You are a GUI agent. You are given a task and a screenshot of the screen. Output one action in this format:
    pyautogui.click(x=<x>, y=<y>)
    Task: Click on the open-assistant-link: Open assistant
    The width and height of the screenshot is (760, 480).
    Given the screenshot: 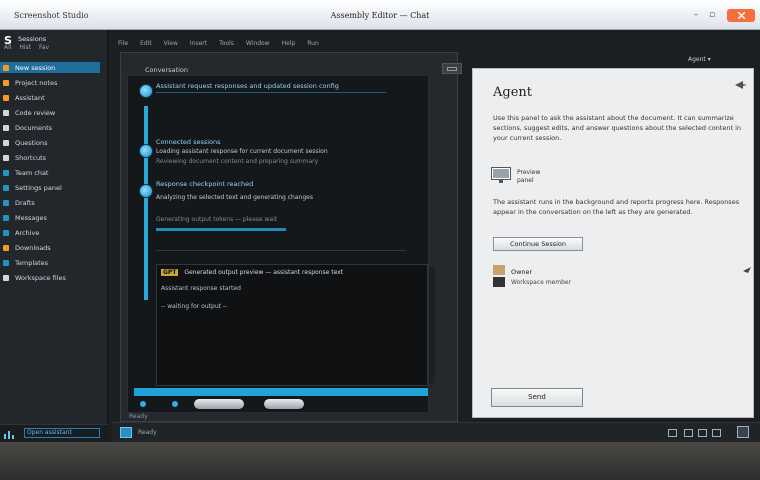 What is the action you would take?
    pyautogui.click(x=62, y=433)
    